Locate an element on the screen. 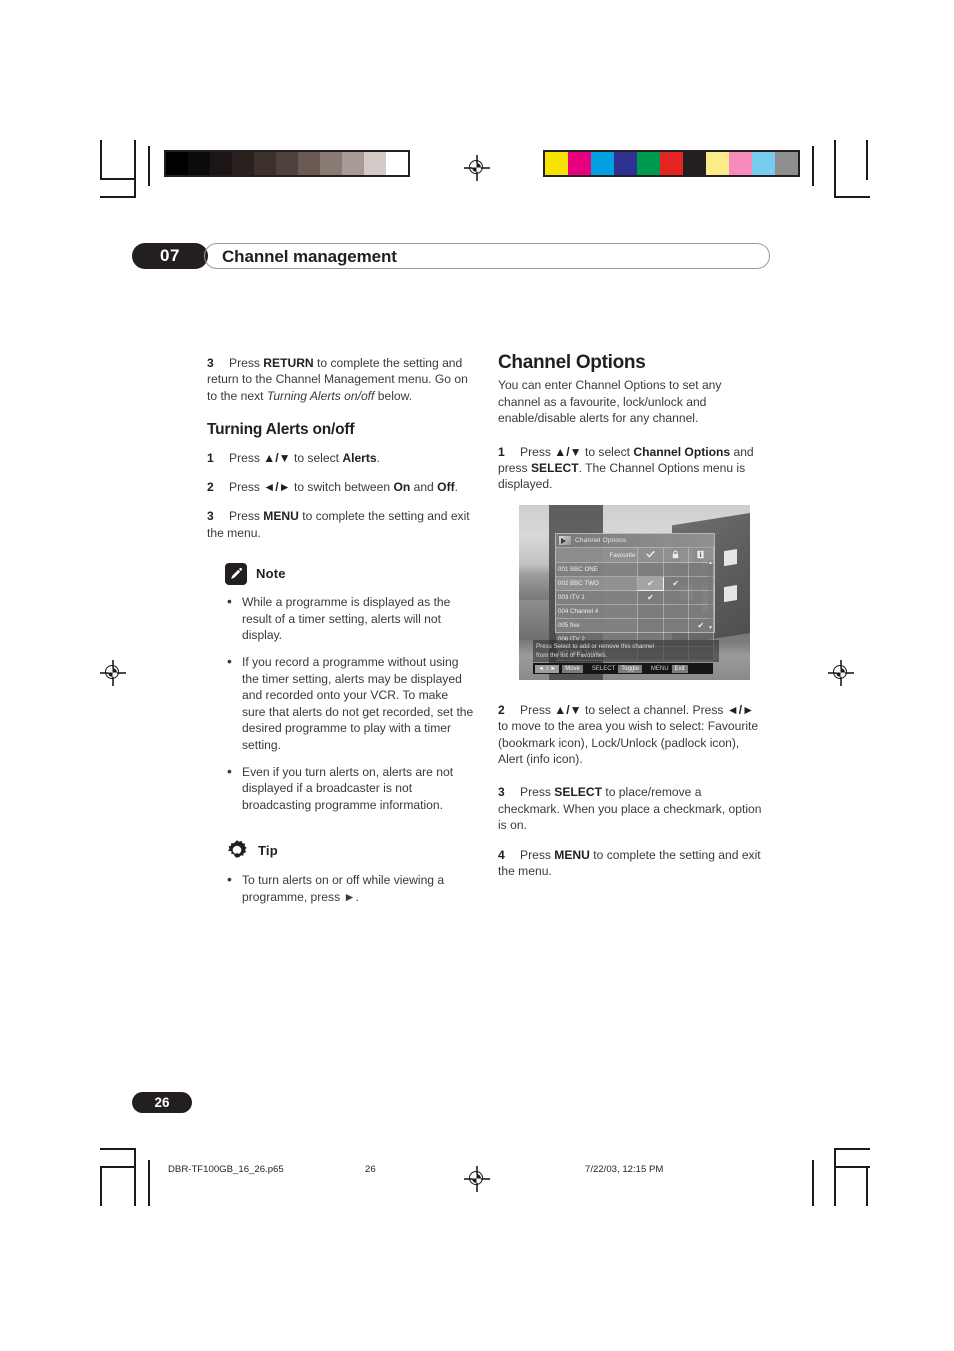 The width and height of the screenshot is (954, 1351). osd-cell-lock: ✔ is located at coordinates (675, 583).